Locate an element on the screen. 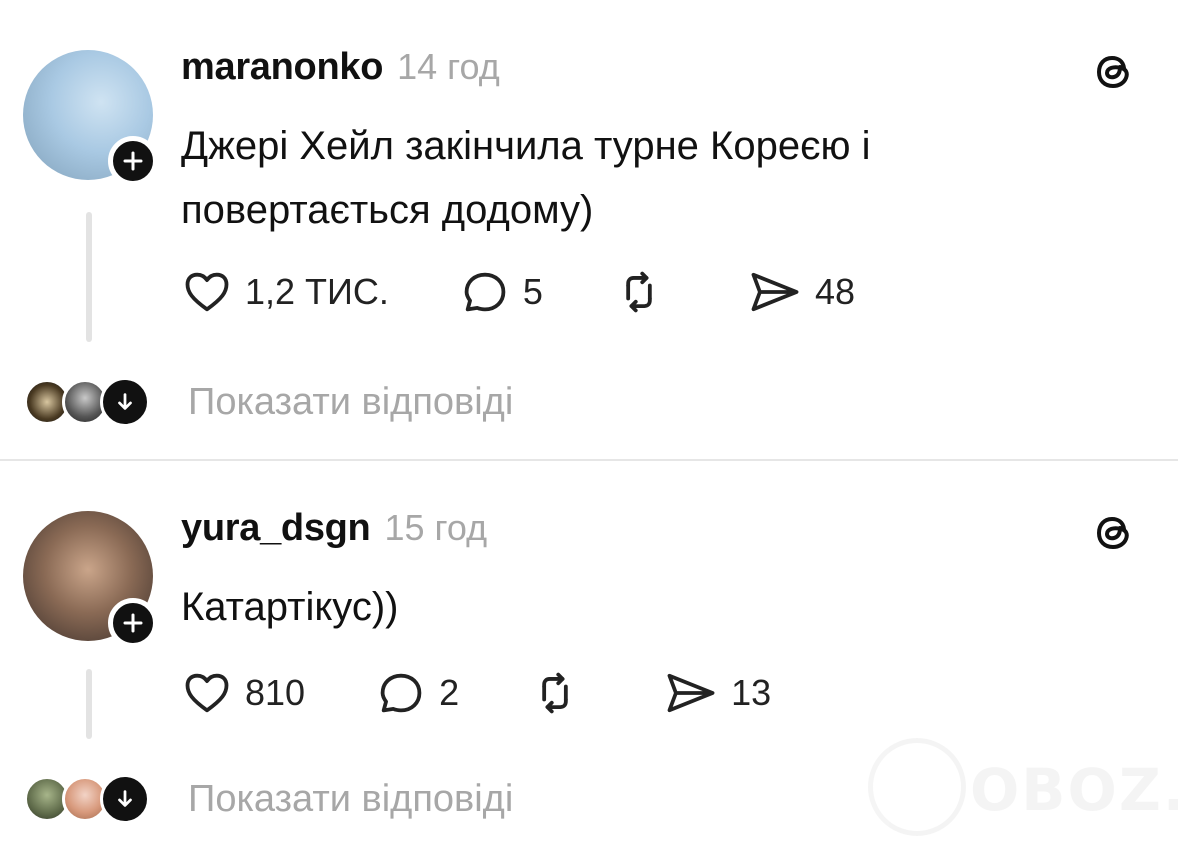 Image resolution: width=1178 pixels, height=855 pixels. comment-button: 5 is located at coordinates (501, 292).